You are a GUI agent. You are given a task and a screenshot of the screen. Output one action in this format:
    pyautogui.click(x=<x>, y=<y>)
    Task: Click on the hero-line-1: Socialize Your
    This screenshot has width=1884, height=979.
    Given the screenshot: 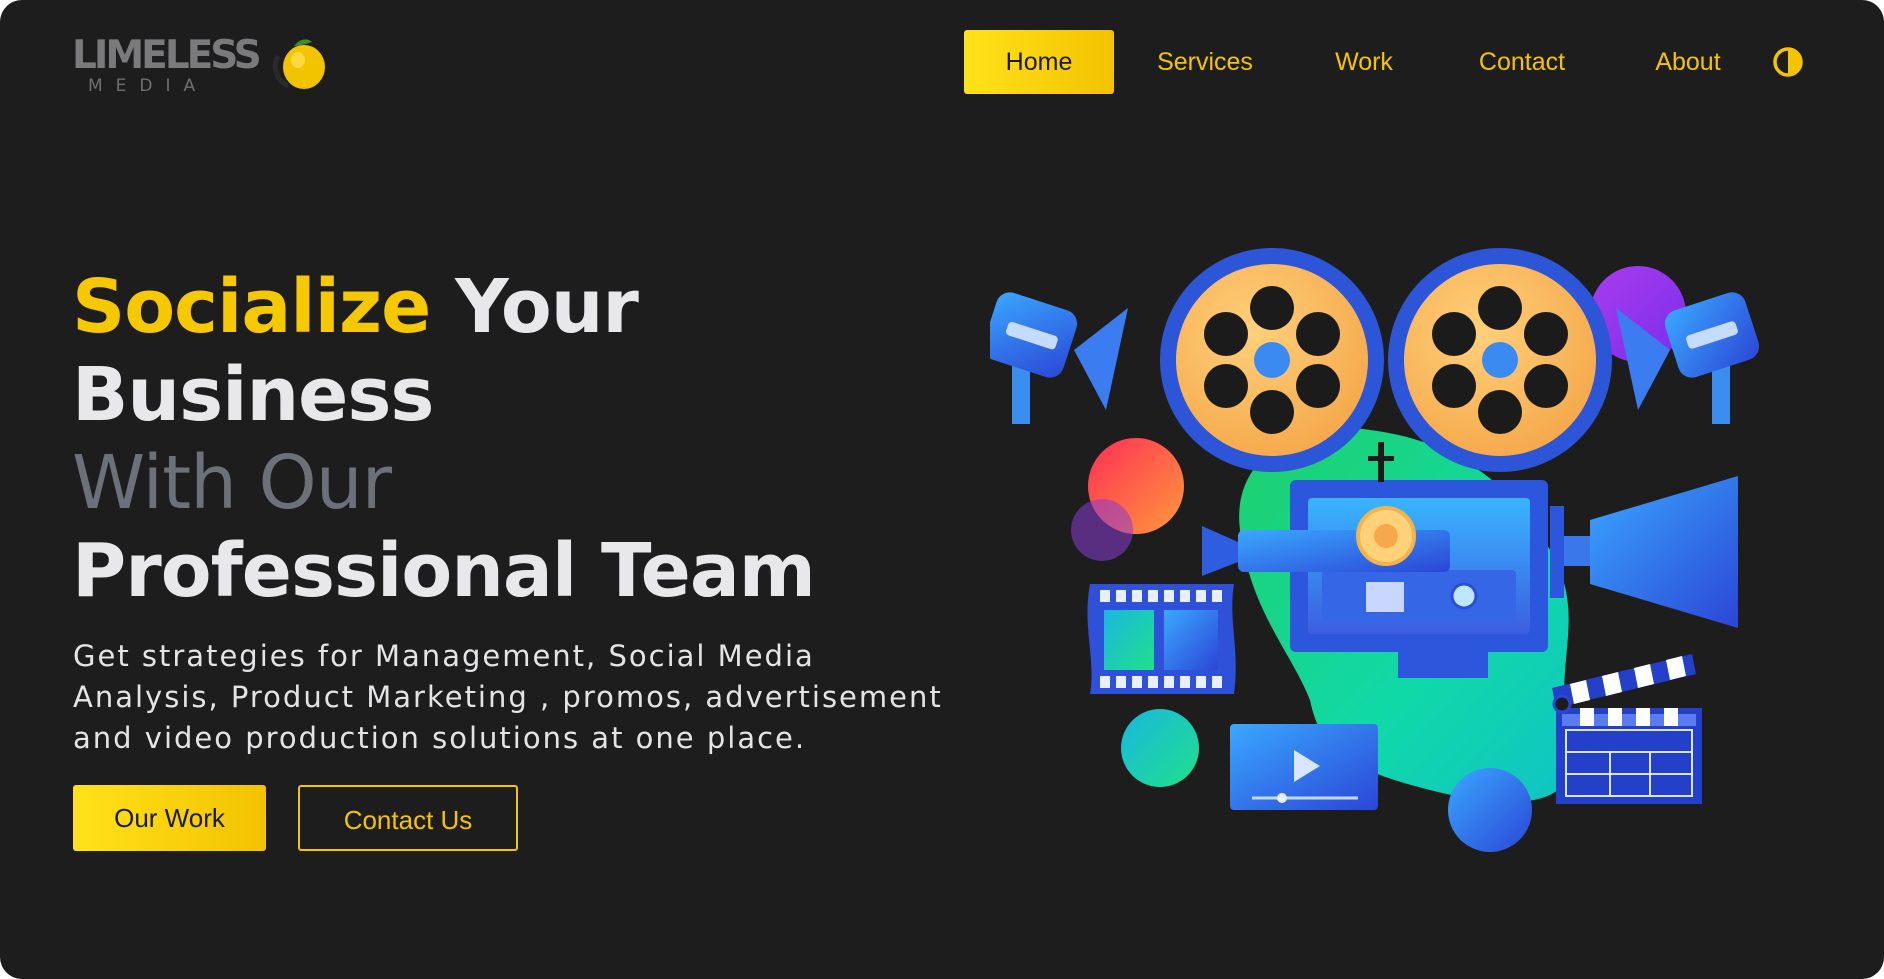 What is the action you would take?
    pyautogui.click(x=355, y=307)
    